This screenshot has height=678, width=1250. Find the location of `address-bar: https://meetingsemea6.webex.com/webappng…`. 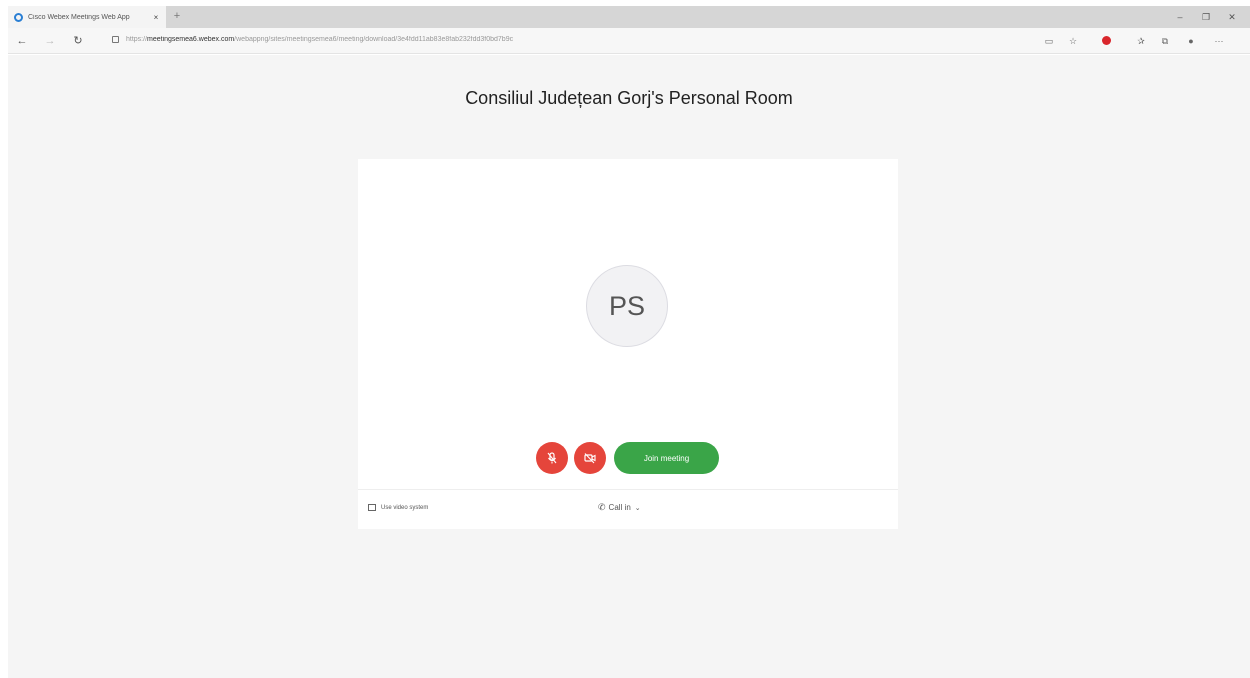

address-bar: https://meetingsemea6.webex.com/webappng… is located at coordinates (446, 39).